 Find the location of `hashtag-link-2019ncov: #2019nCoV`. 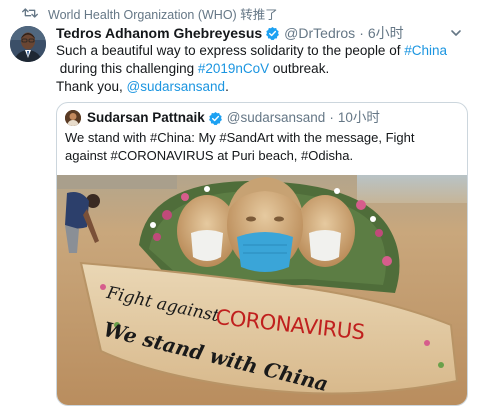

hashtag-link-2019ncov: #2019nCoV is located at coordinates (233, 68).